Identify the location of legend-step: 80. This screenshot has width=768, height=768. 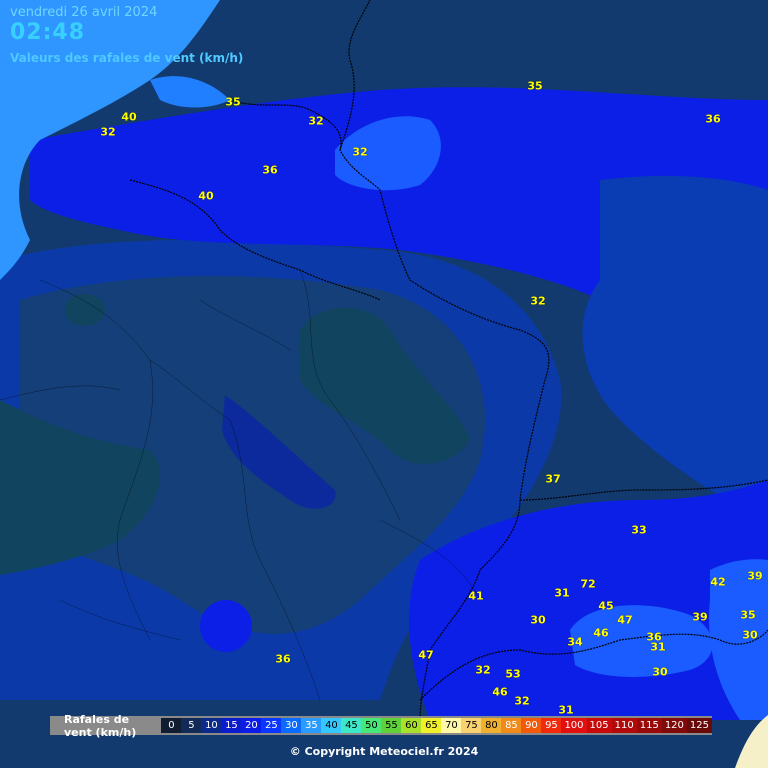
(491, 725).